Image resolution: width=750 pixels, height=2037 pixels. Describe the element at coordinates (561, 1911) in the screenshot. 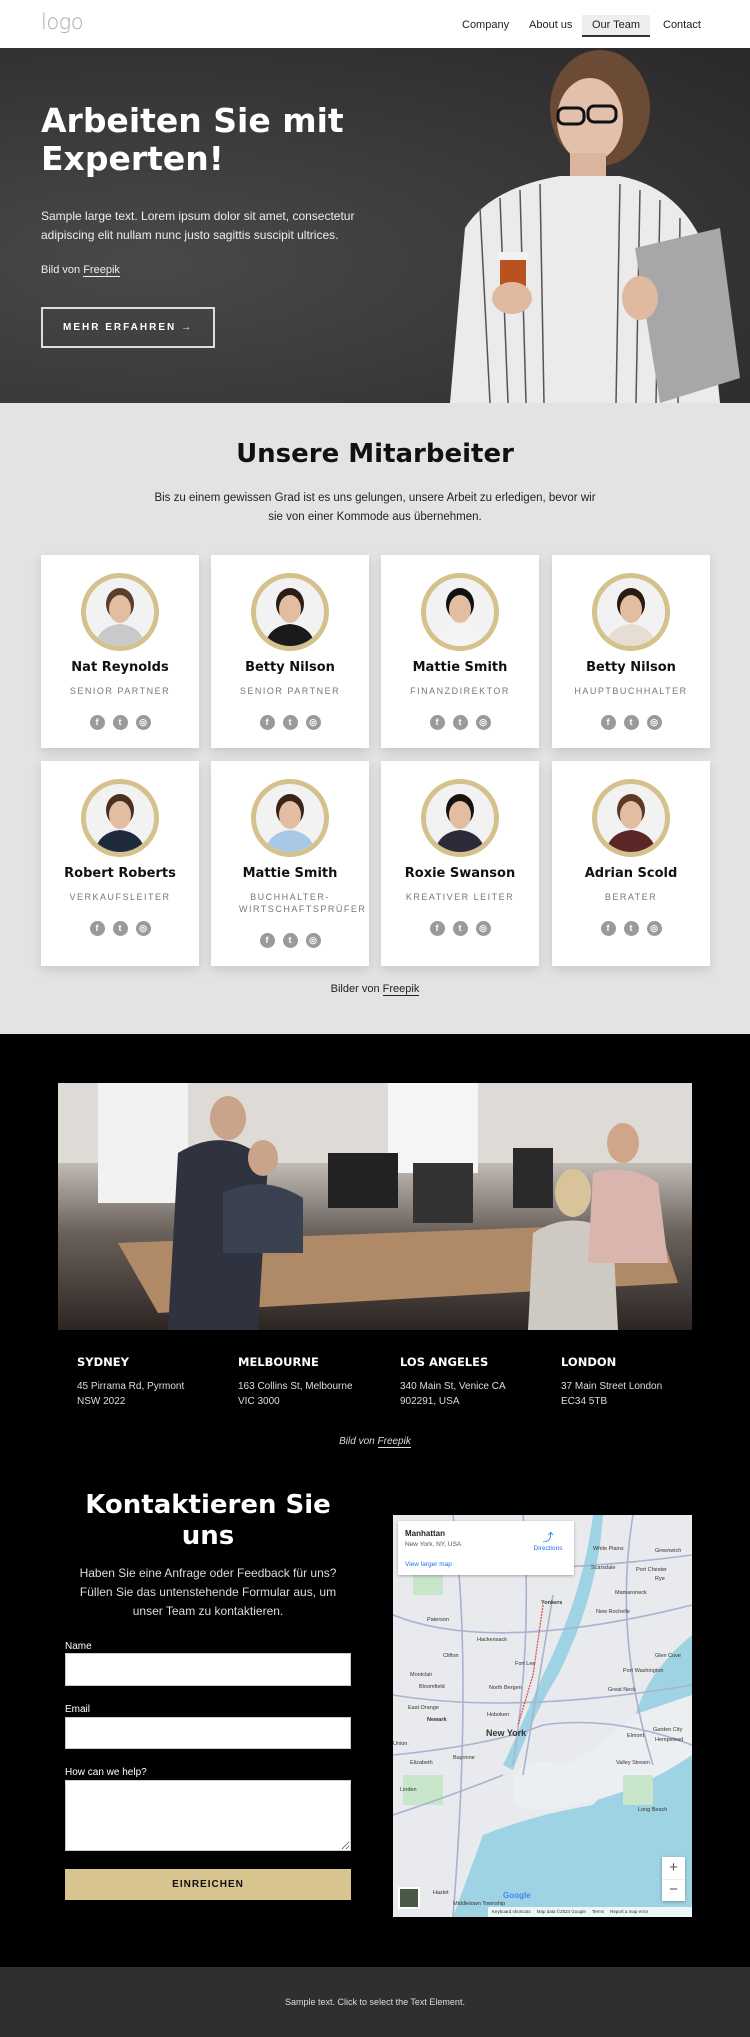

I see `map-data-text: Map data ©2024 Google` at that location.